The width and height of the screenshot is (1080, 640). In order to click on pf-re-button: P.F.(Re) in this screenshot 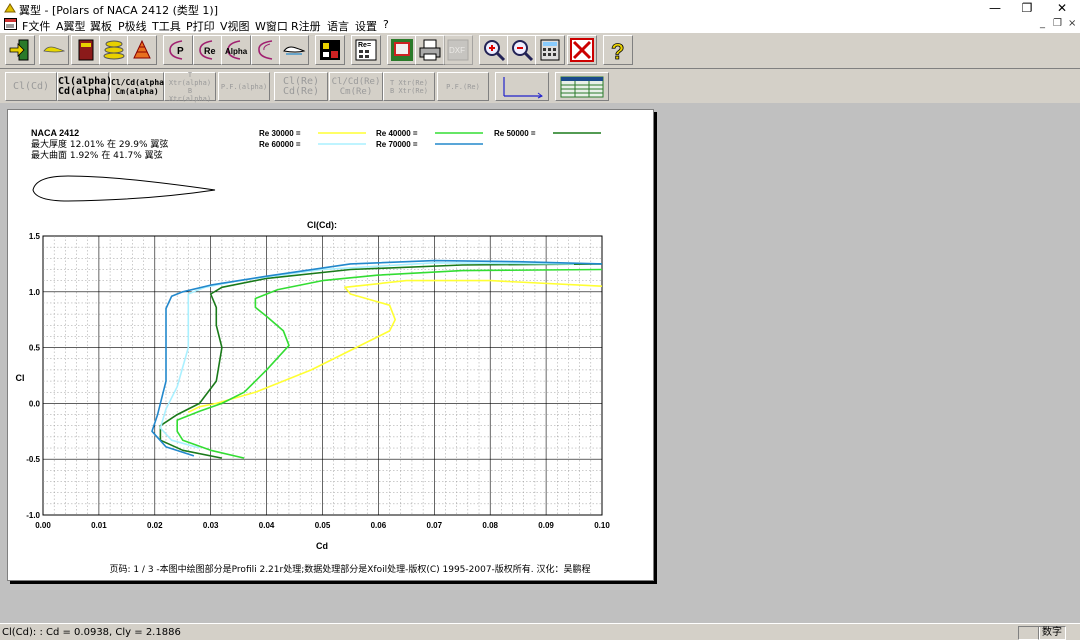, I will do `click(463, 86)`.